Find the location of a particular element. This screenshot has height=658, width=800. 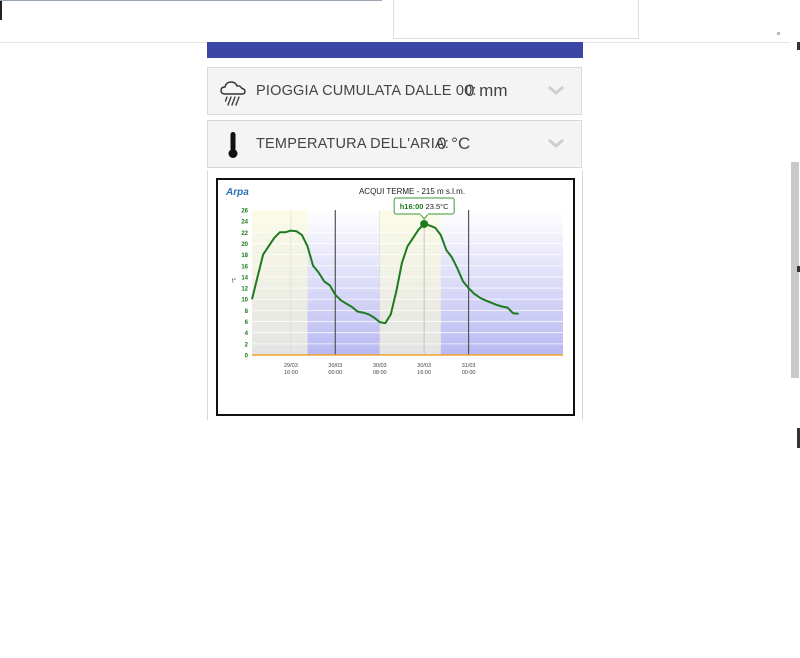

chart-ytick-label: 20 is located at coordinates (244, 245).